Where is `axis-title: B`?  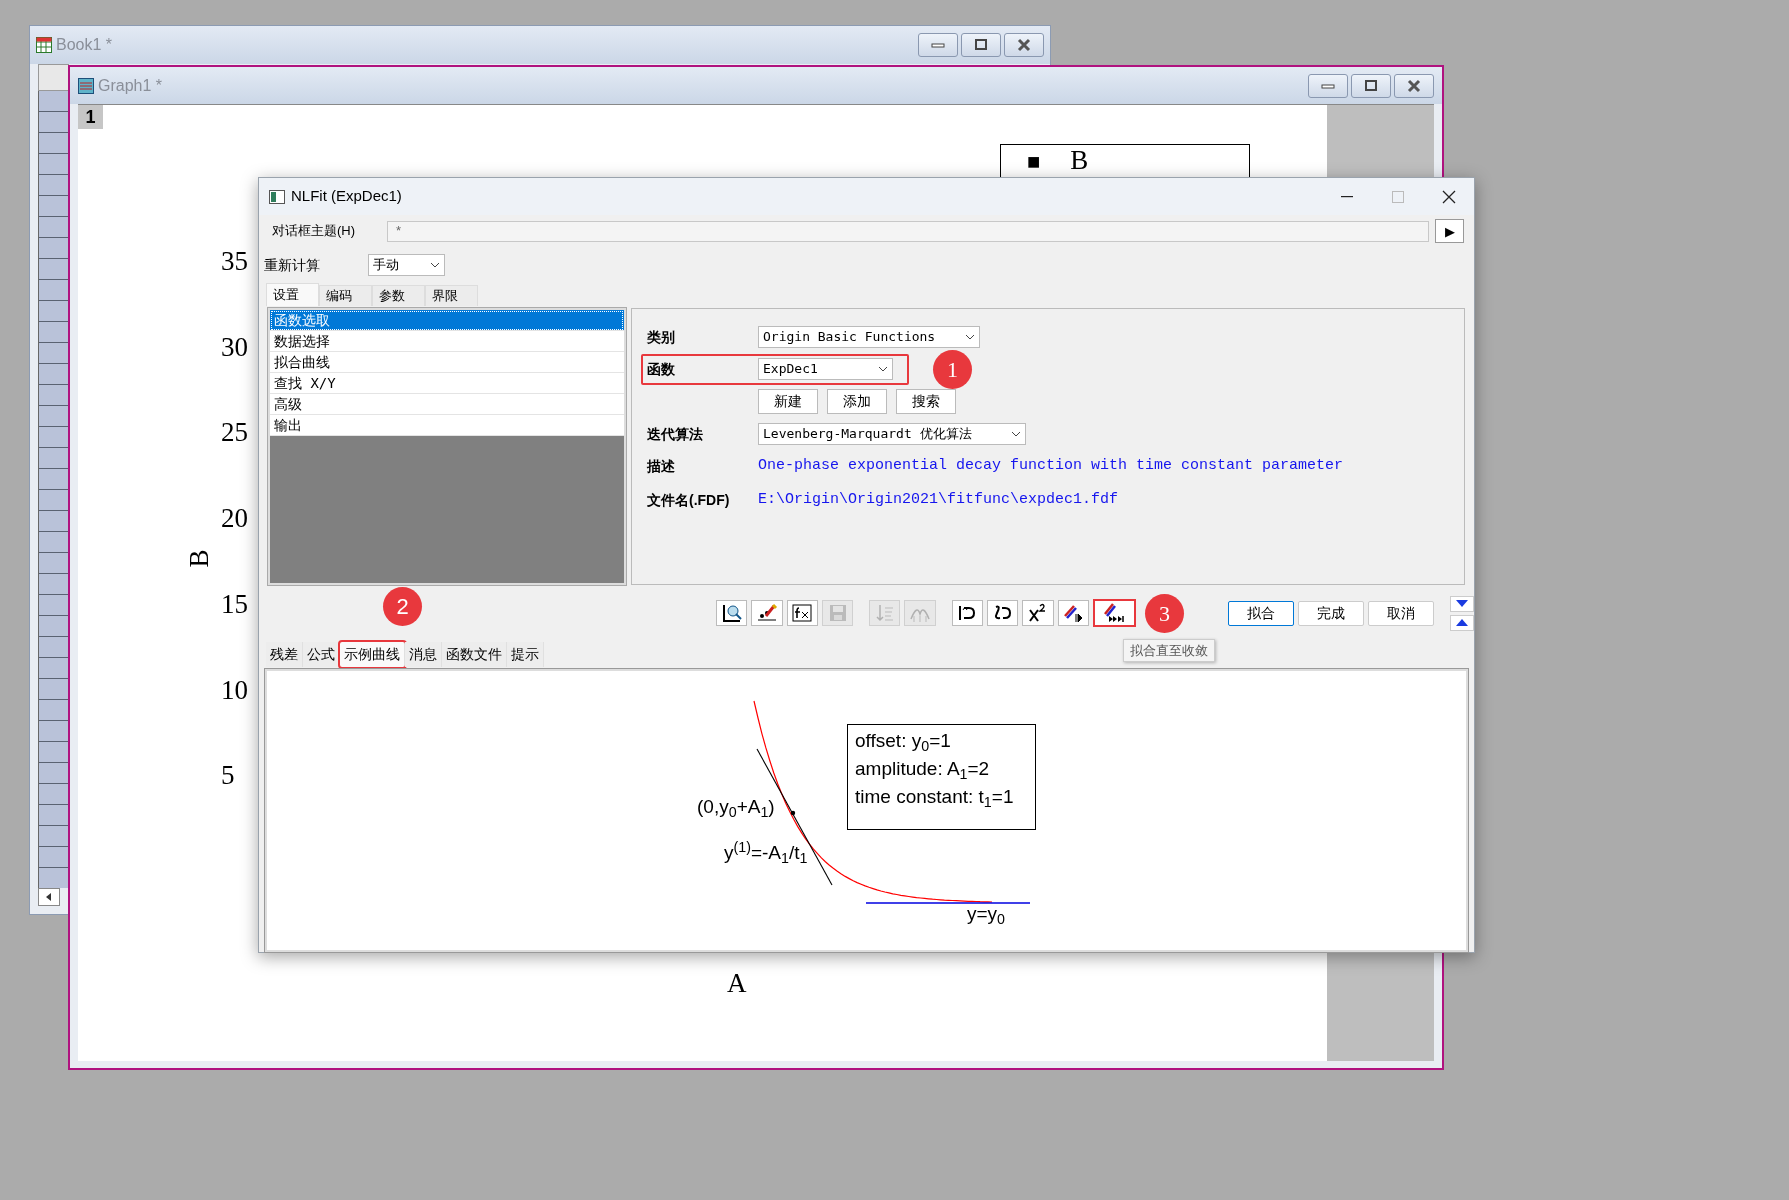
axis-title: B is located at coordinates (199, 558).